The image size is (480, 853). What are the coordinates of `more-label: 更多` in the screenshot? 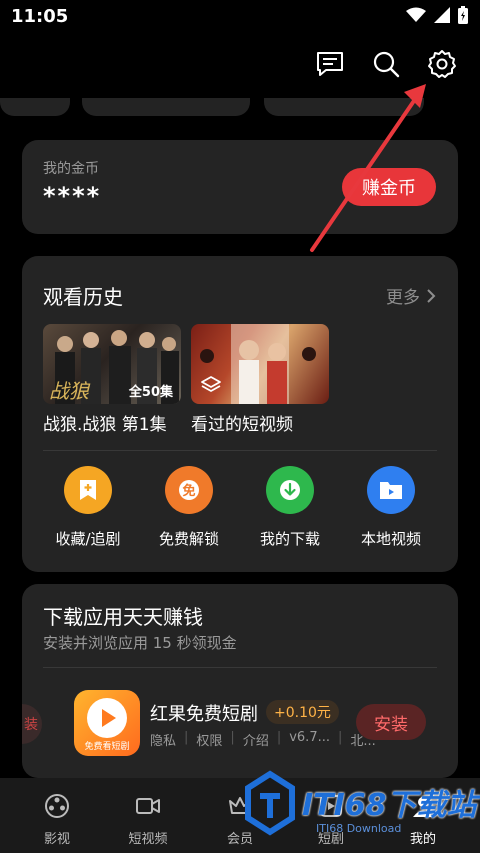 It's located at (403, 298).